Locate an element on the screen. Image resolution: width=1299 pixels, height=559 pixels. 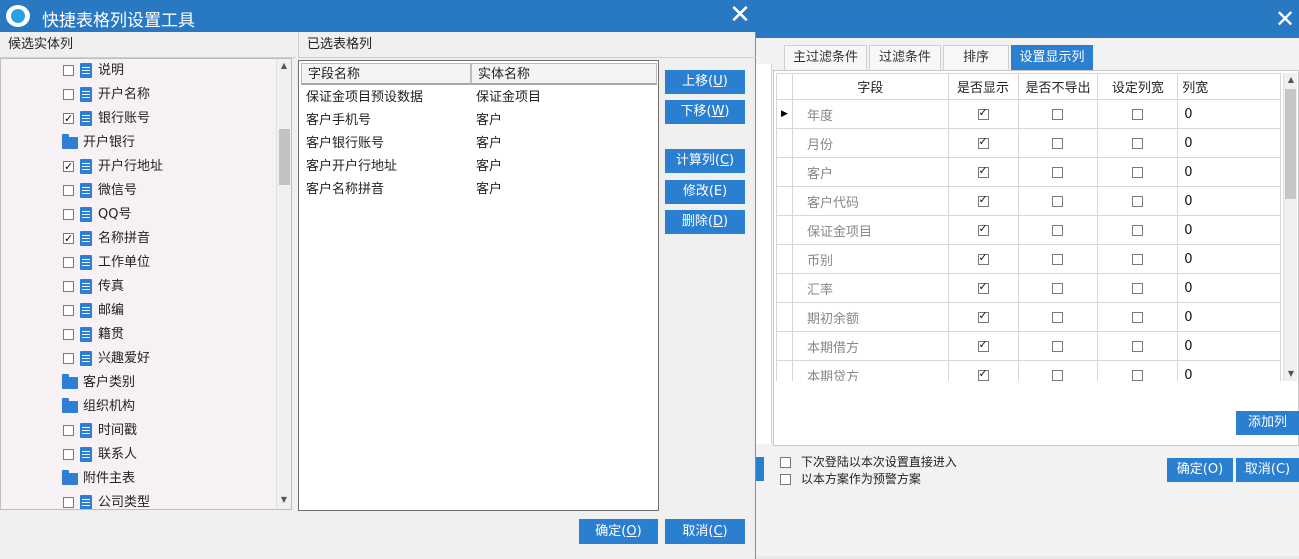
edit-button: 修改(E) is located at coordinates (705, 192).